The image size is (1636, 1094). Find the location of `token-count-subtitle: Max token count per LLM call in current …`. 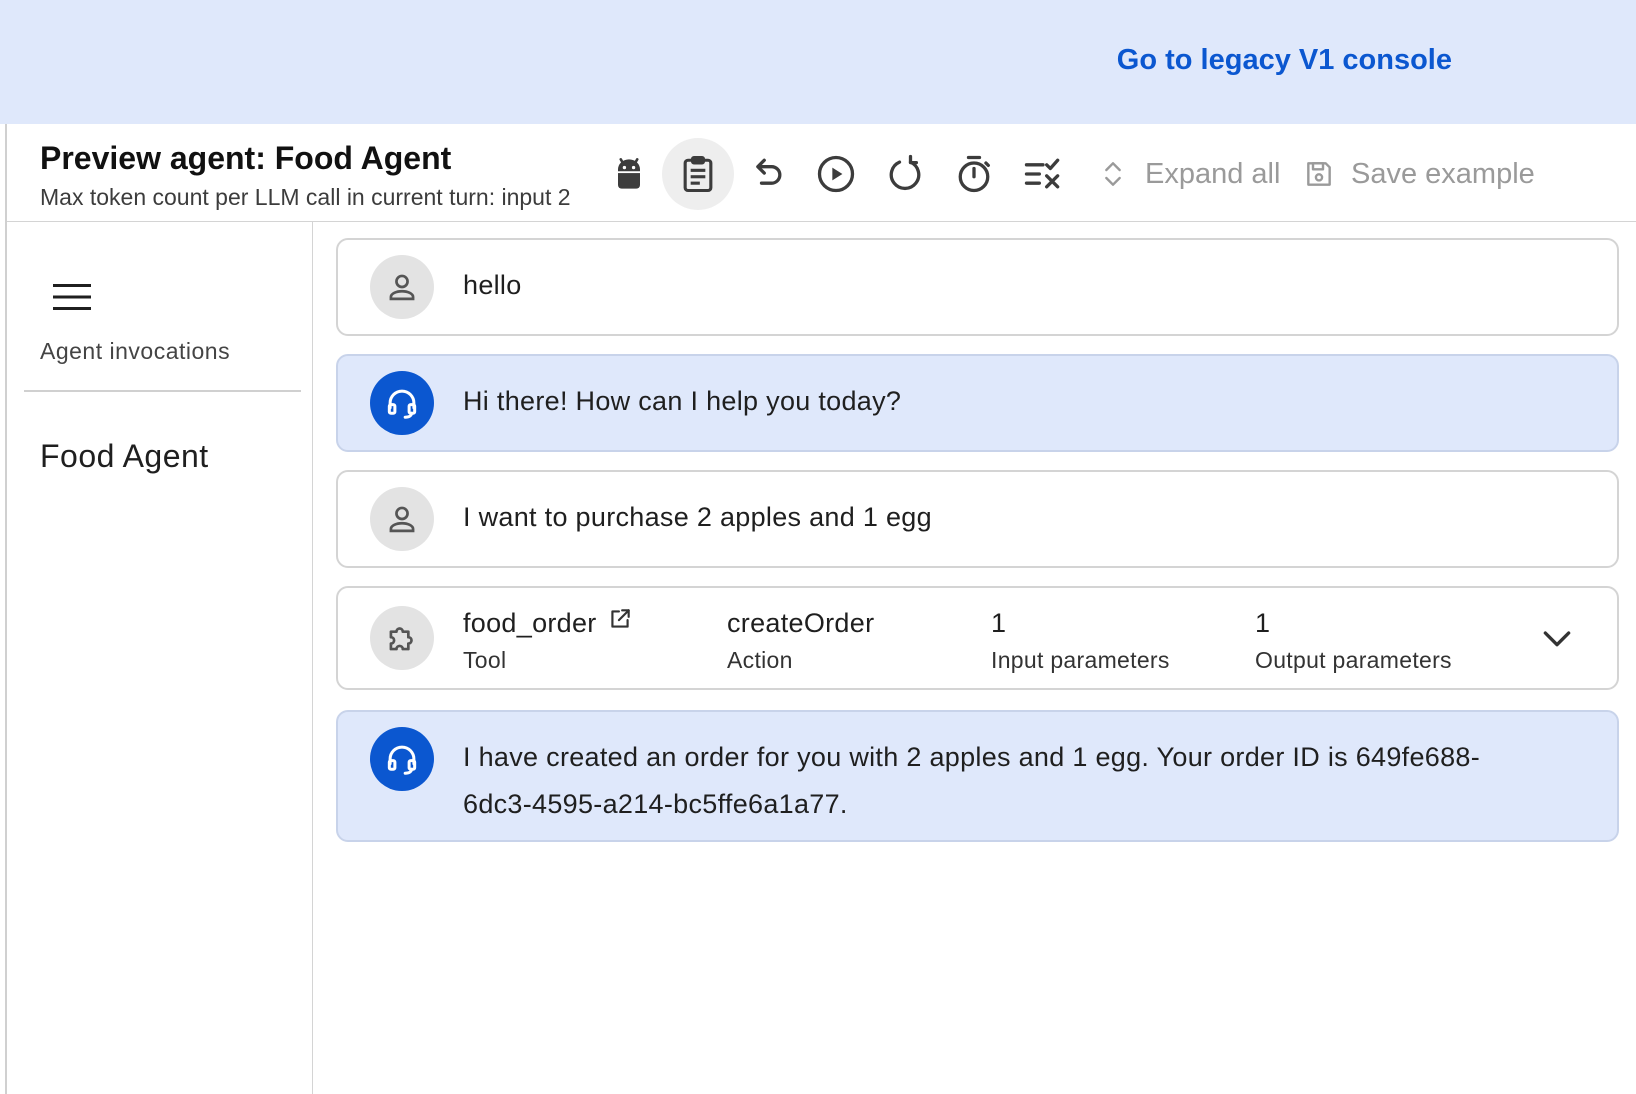

token-count-subtitle: Max token count per LLM call in current … is located at coordinates (305, 197).